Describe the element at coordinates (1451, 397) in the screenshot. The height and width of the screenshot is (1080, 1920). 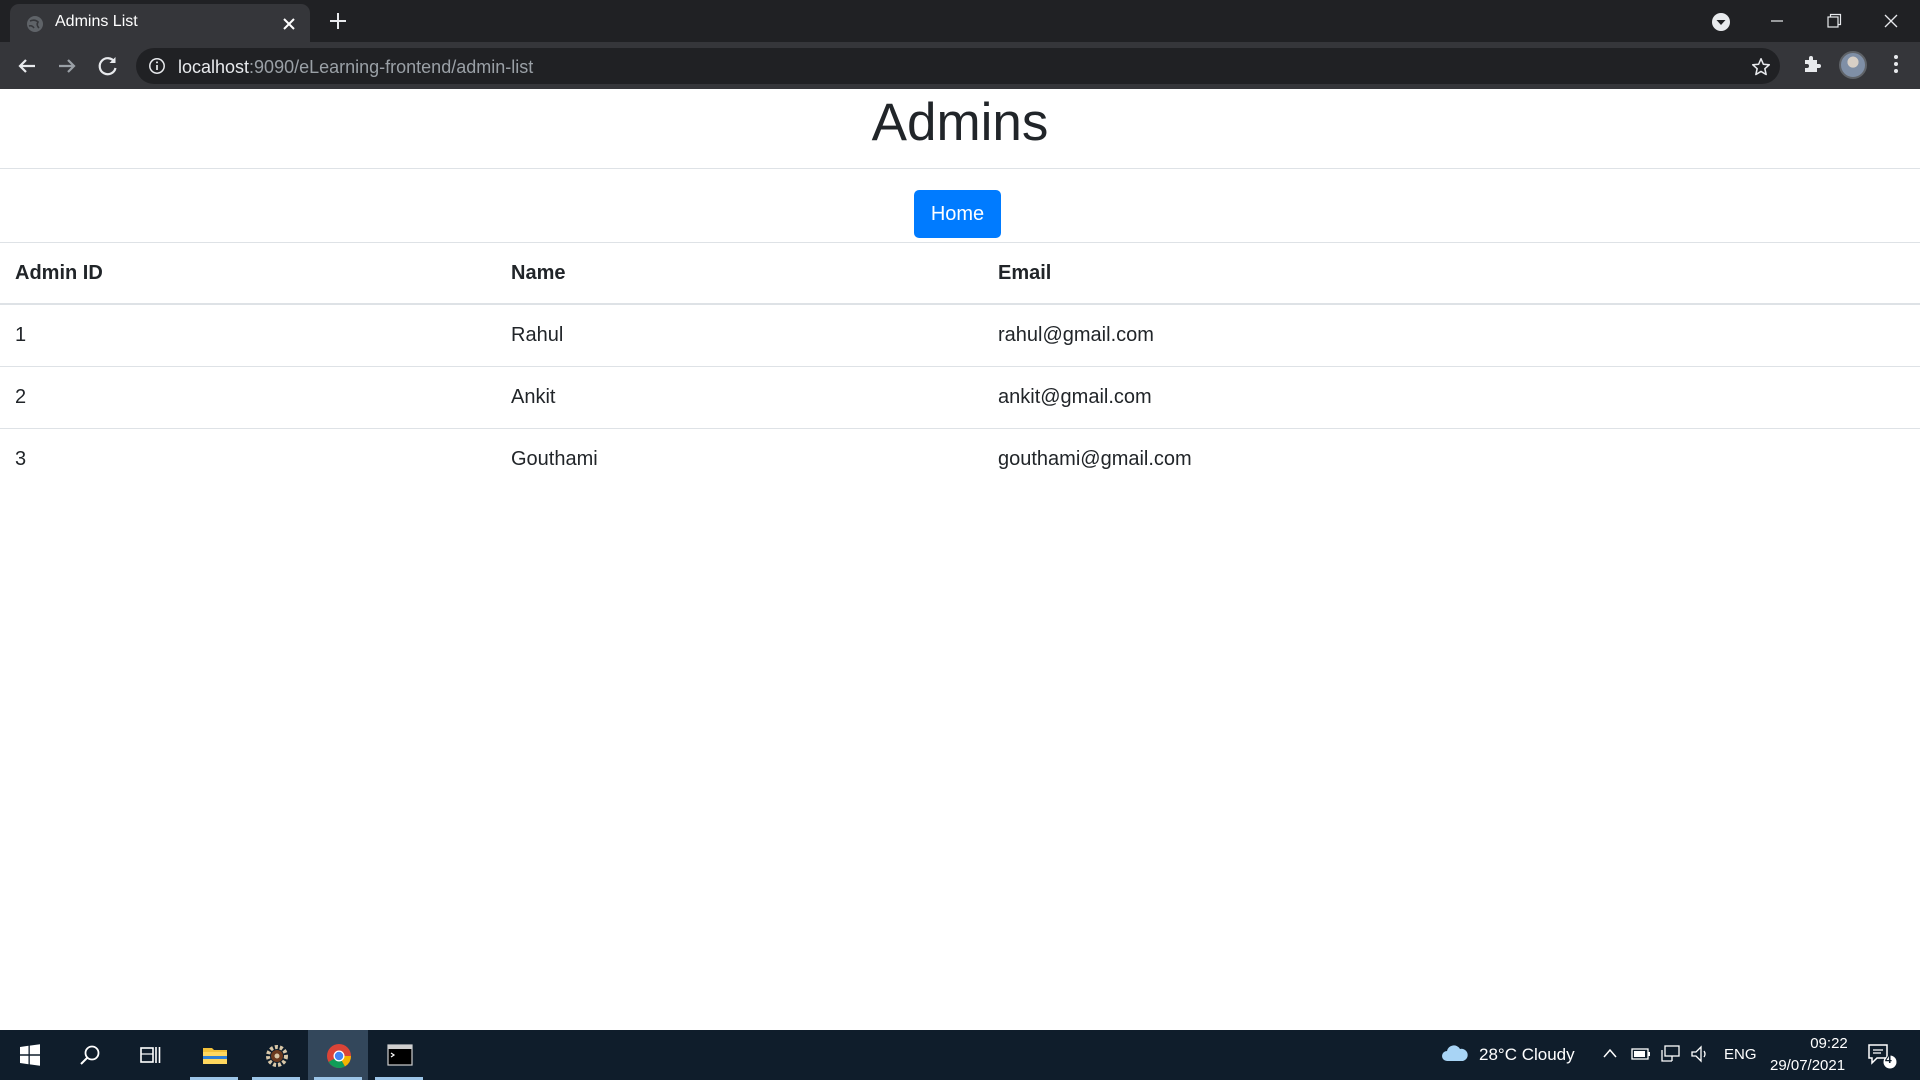
I see `admin-email-cell: ankit@gmail.com` at that location.